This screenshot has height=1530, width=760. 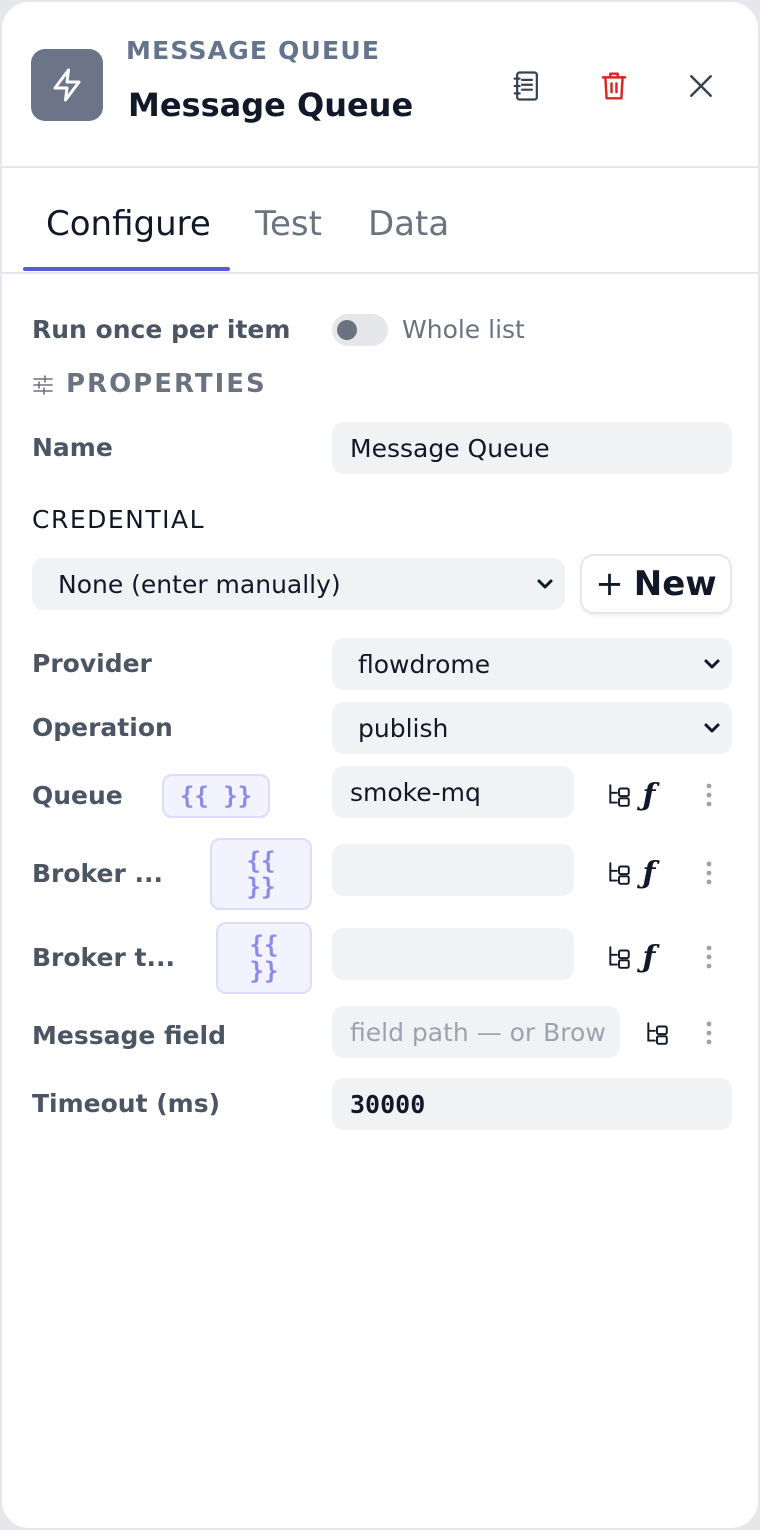 I want to click on message-field-label: Message field, so click(x=129, y=1035).